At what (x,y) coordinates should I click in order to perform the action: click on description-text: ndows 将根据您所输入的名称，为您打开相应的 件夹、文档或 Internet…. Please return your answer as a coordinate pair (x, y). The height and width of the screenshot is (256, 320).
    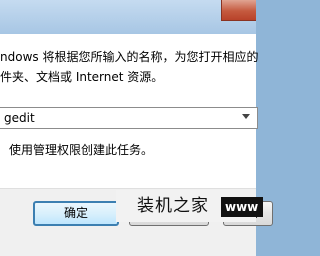
    Looking at the image, I should click on (129, 67).